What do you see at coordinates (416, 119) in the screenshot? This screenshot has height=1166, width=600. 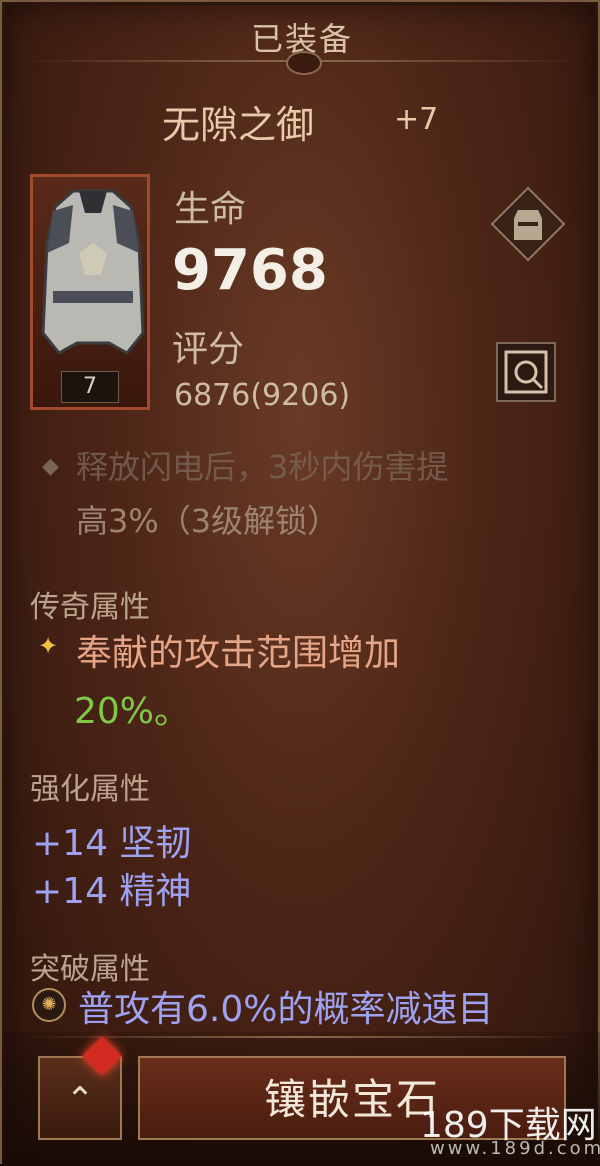 I see `item-plus: +7` at bounding box center [416, 119].